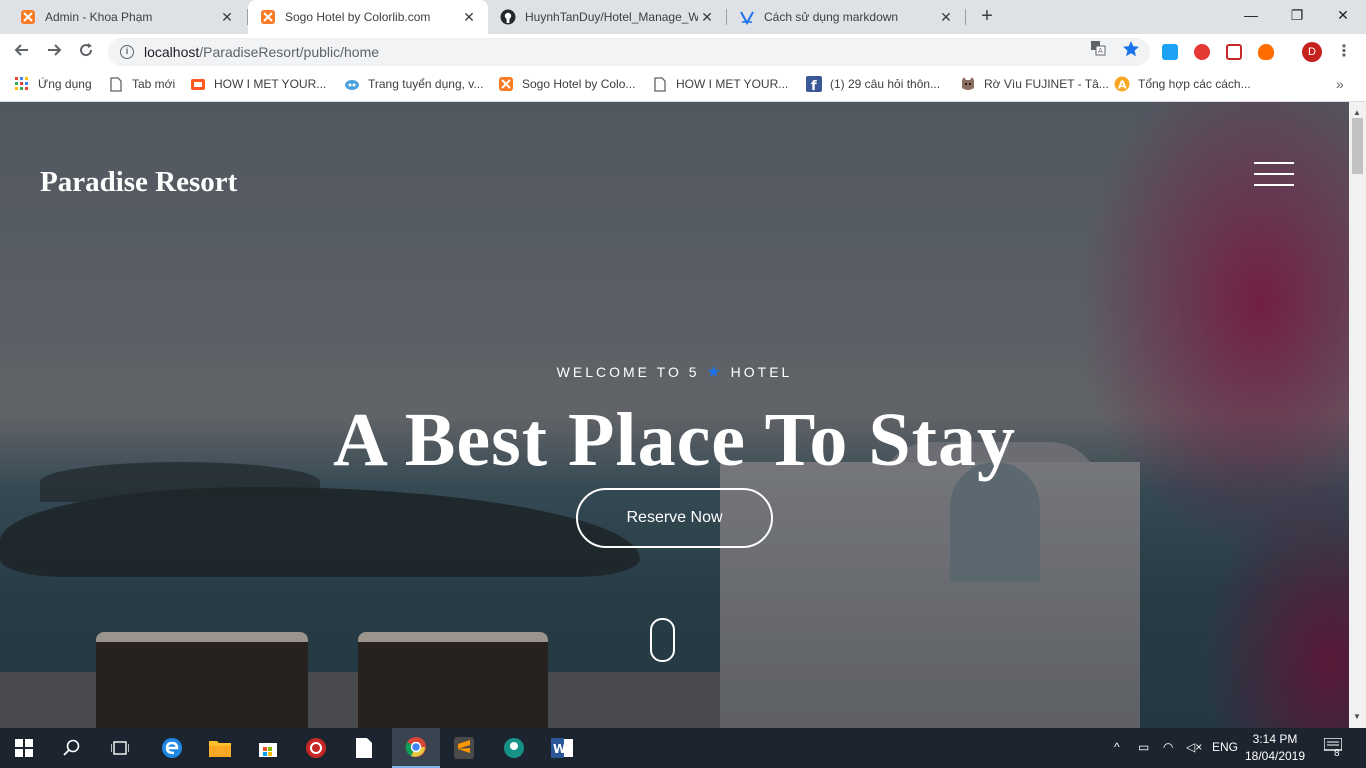  Describe the element at coordinates (1357, 415) in the screenshot. I see `page-scrollbar: ▲ ▼` at that location.